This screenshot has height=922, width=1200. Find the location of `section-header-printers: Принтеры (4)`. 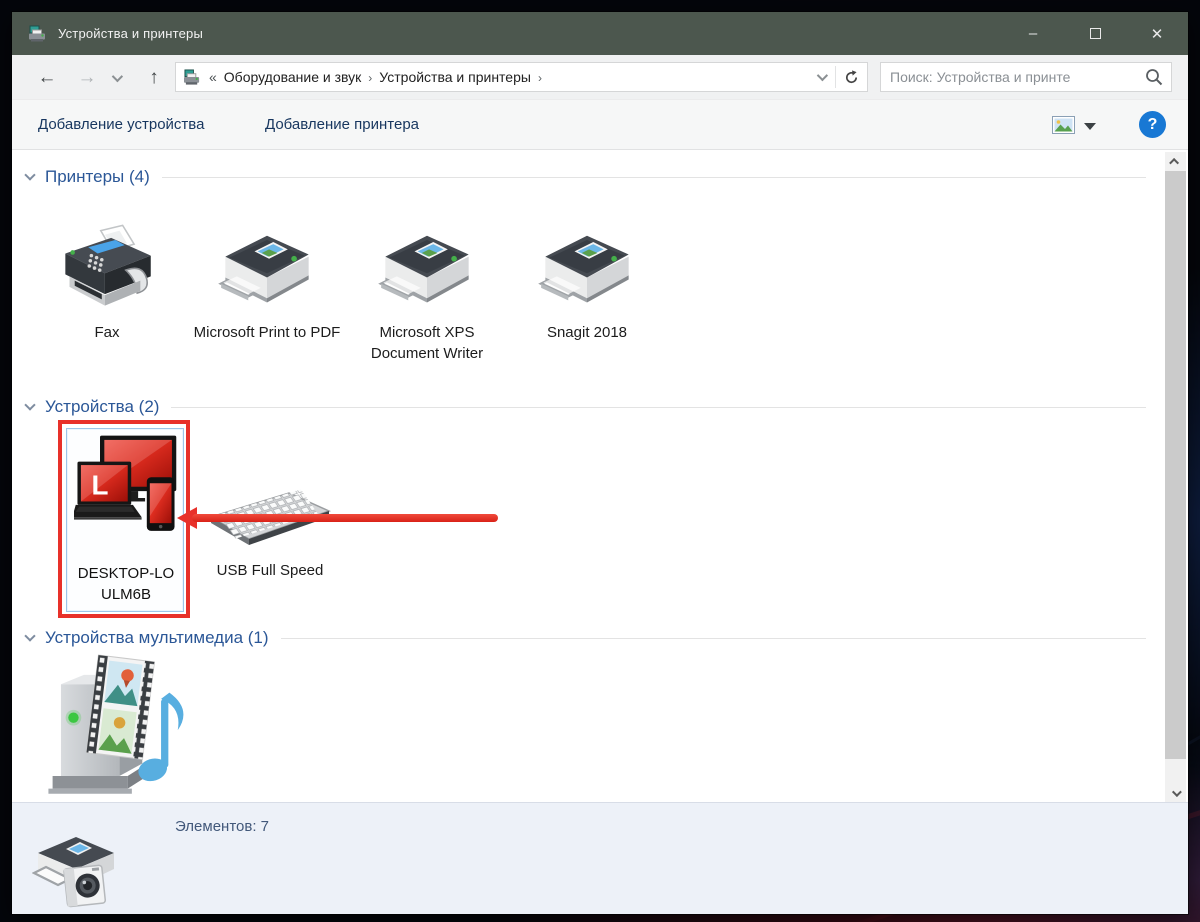

section-header-printers: Принтеры (4) is located at coordinates (585, 177).